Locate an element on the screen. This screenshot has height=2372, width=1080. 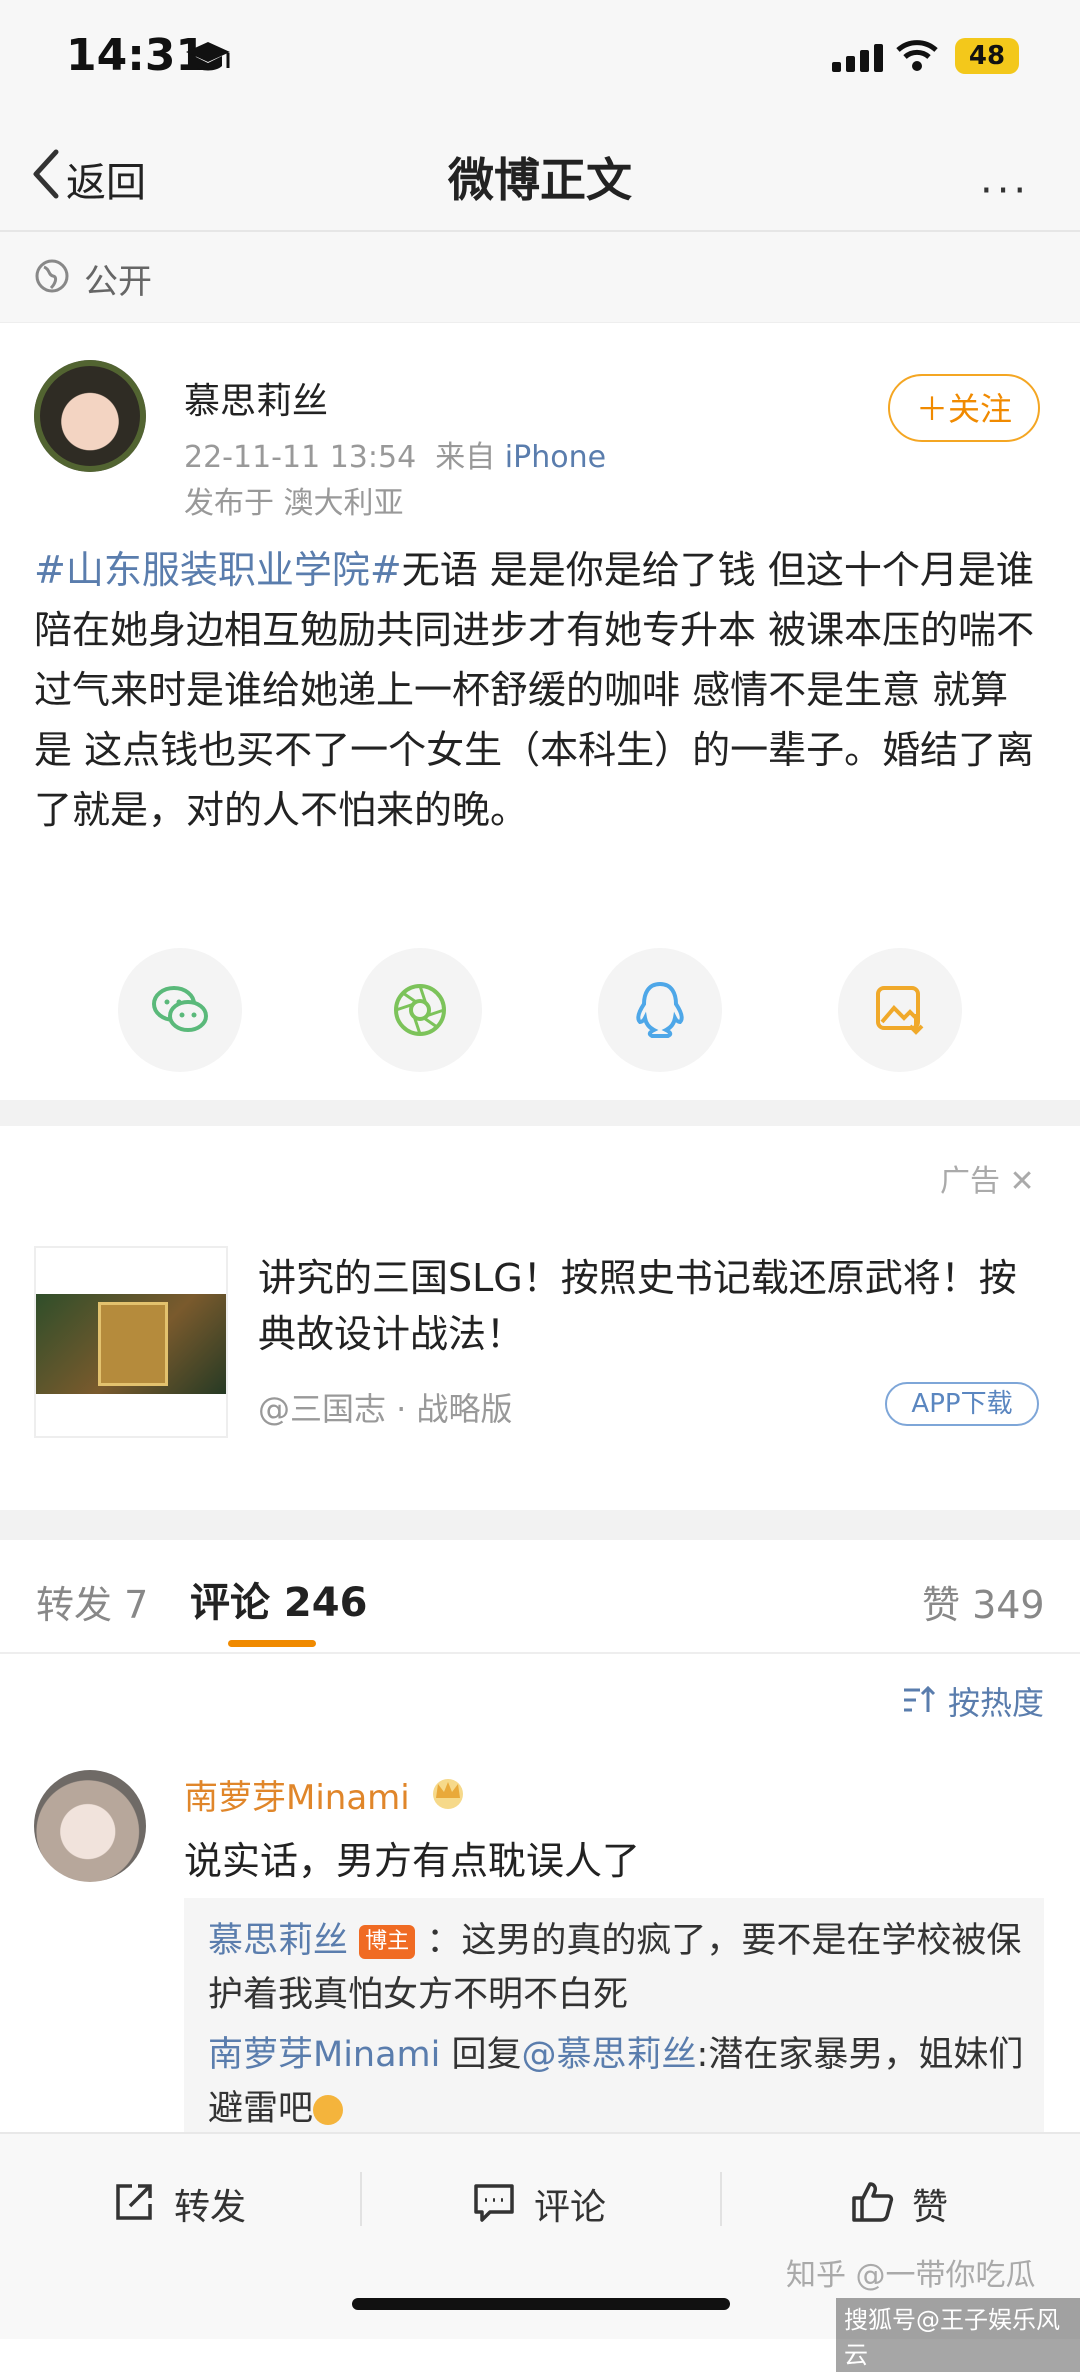
ad-source: @三国志 · 战略版 is located at coordinates (385, 1409).